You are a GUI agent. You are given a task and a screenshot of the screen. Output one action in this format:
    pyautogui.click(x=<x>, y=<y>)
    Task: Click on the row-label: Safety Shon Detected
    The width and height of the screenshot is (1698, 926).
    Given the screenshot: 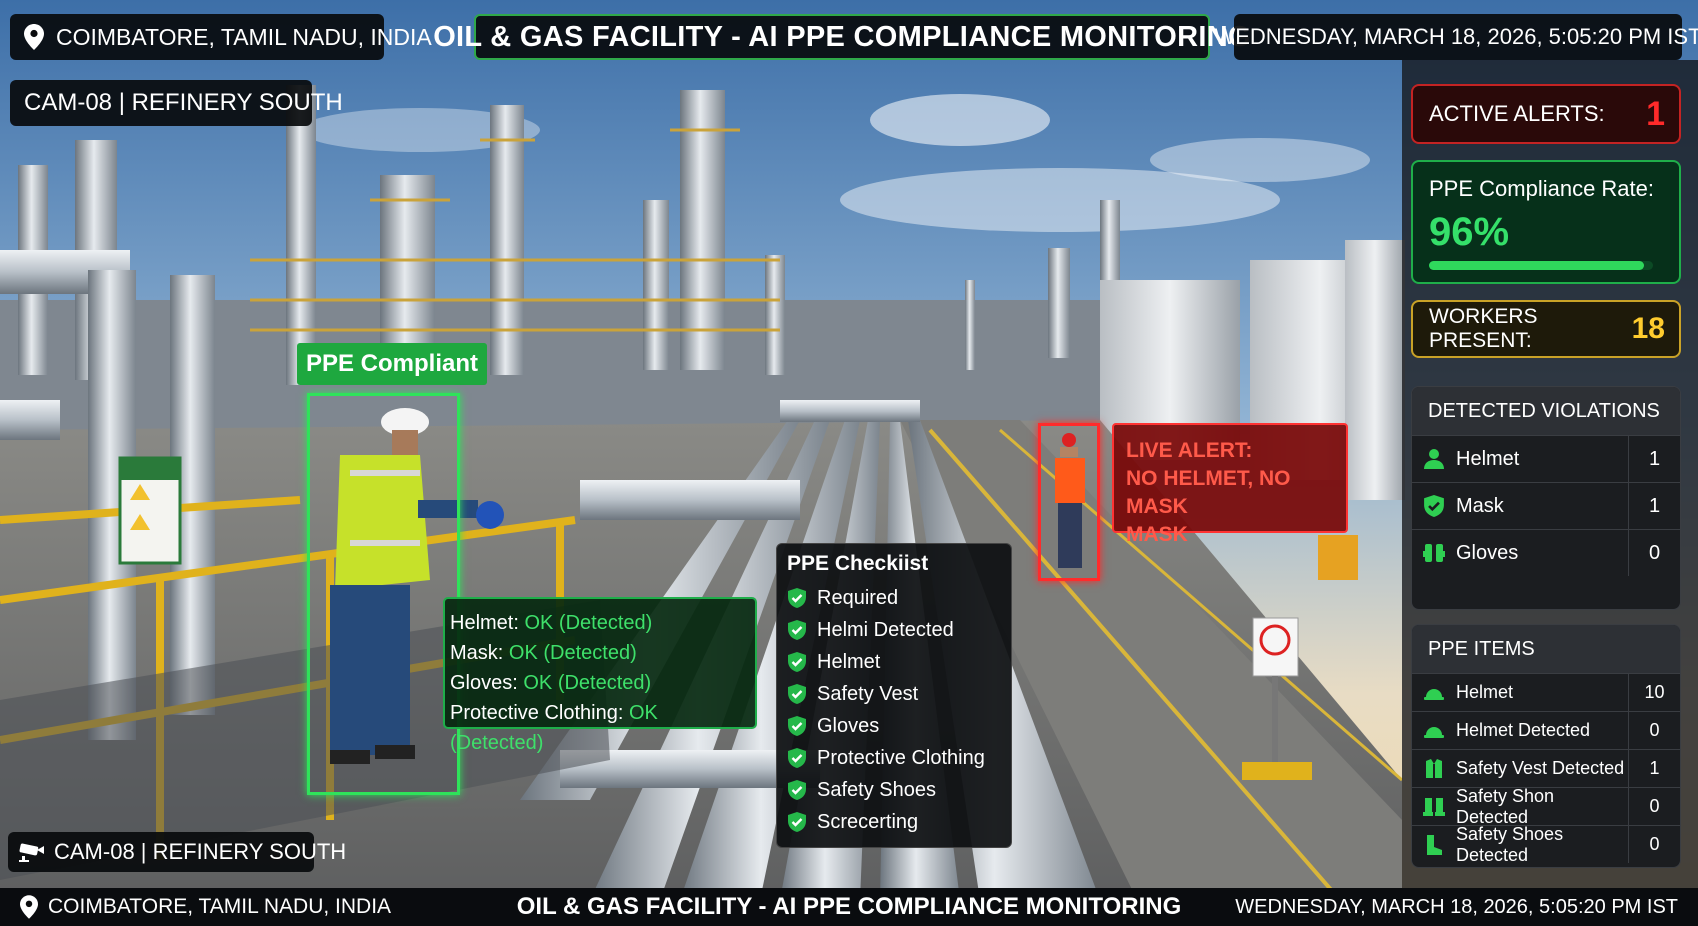 What is the action you would take?
    pyautogui.click(x=1505, y=806)
    